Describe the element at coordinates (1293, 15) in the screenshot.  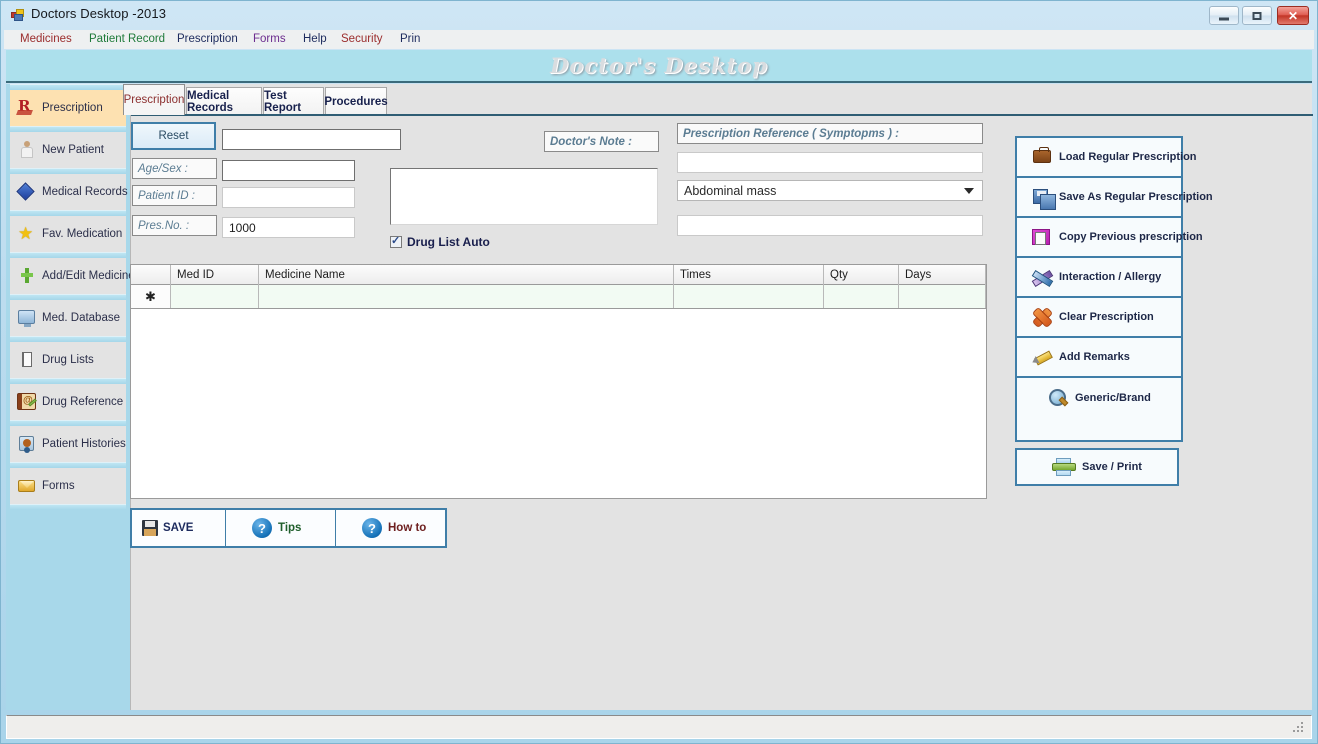
I see `close-button: ✕` at that location.